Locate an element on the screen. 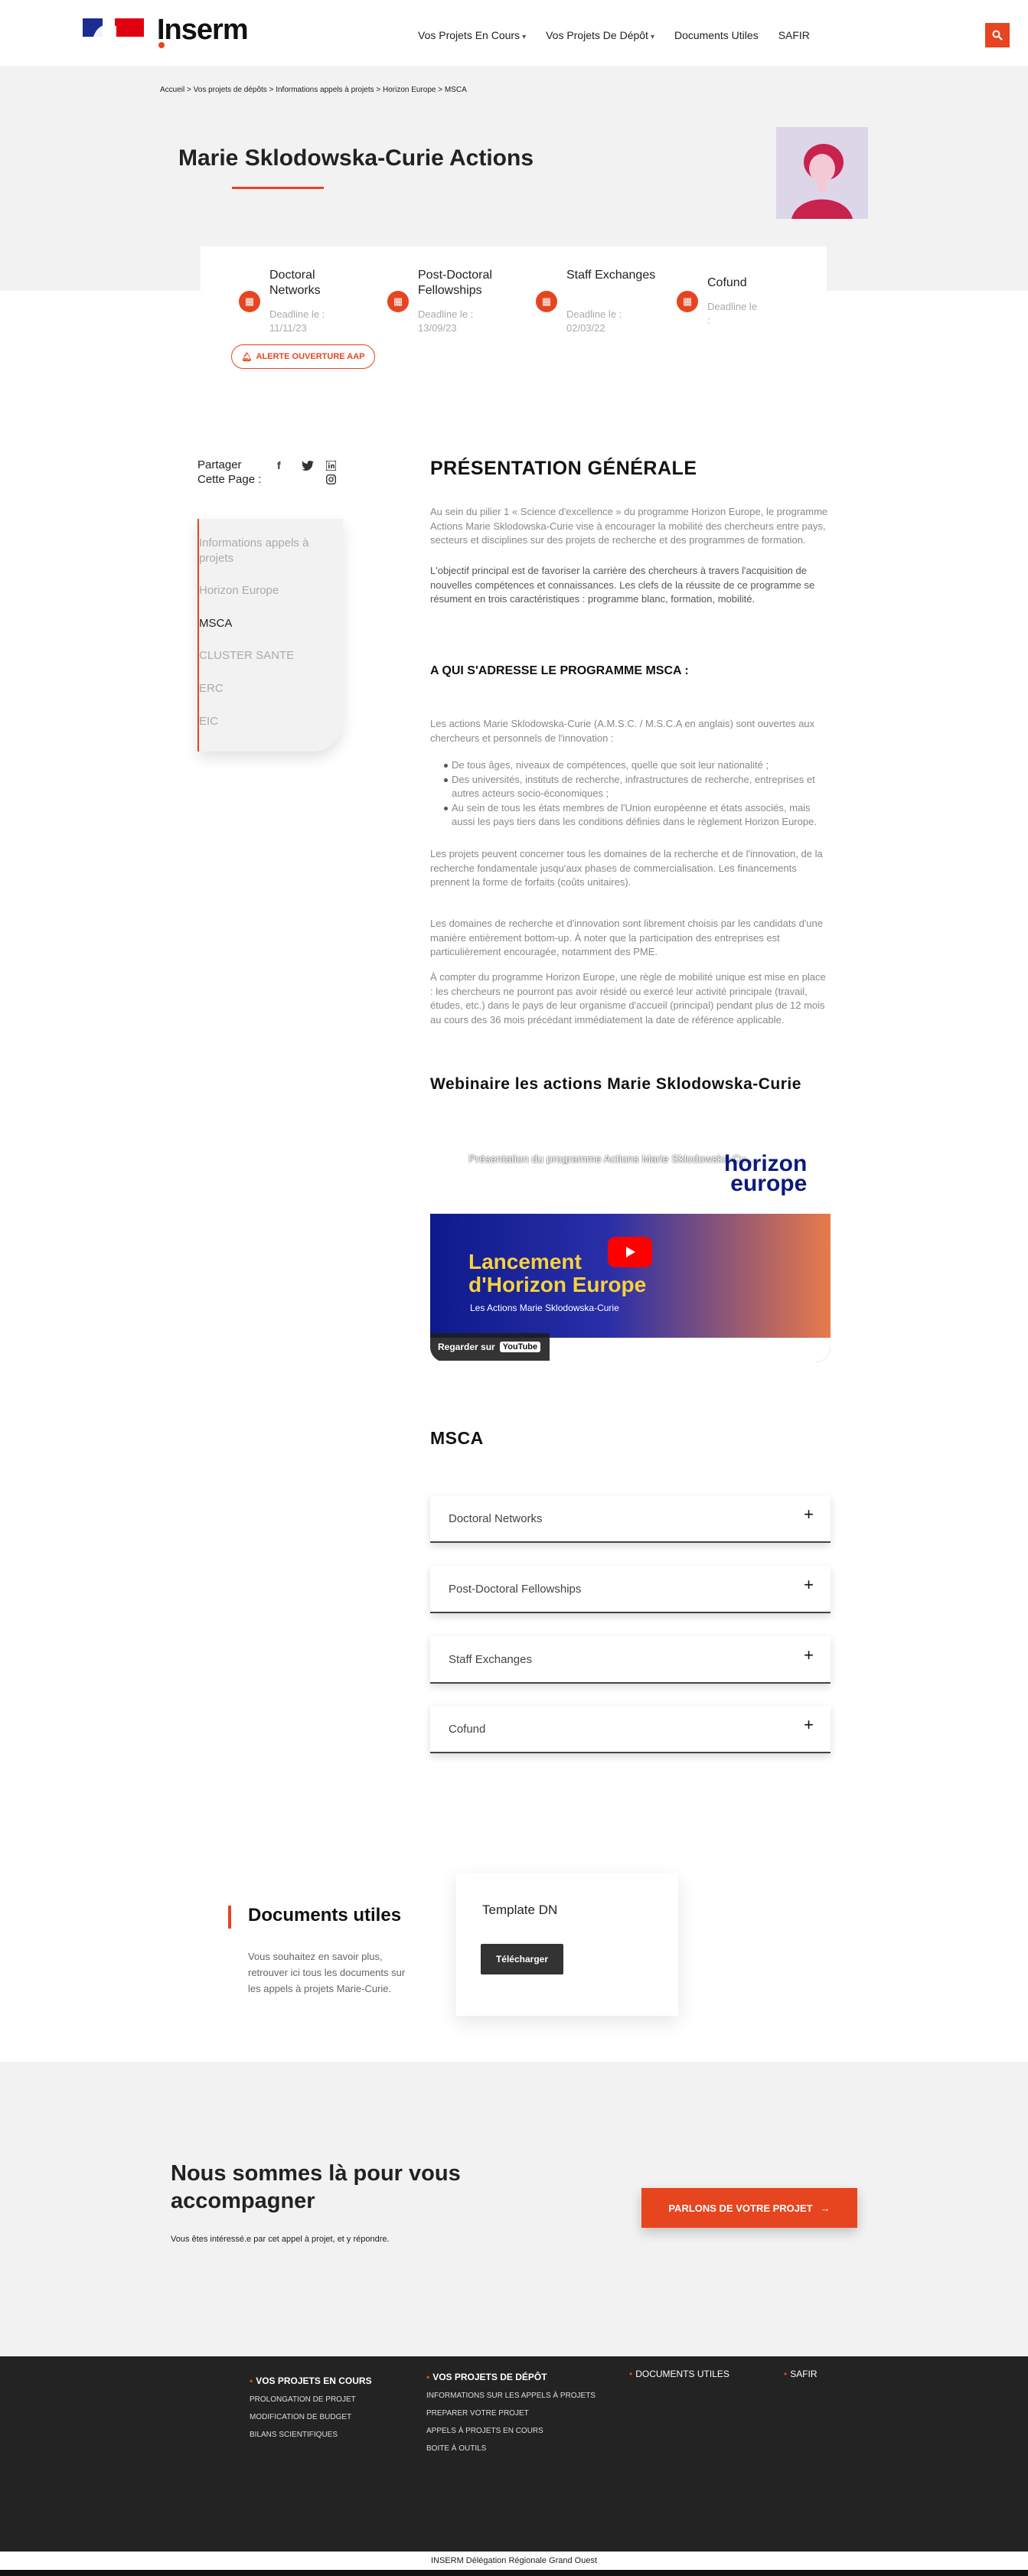 The height and width of the screenshot is (2576, 1028). accordion-label: Cofund is located at coordinates (467, 1730).